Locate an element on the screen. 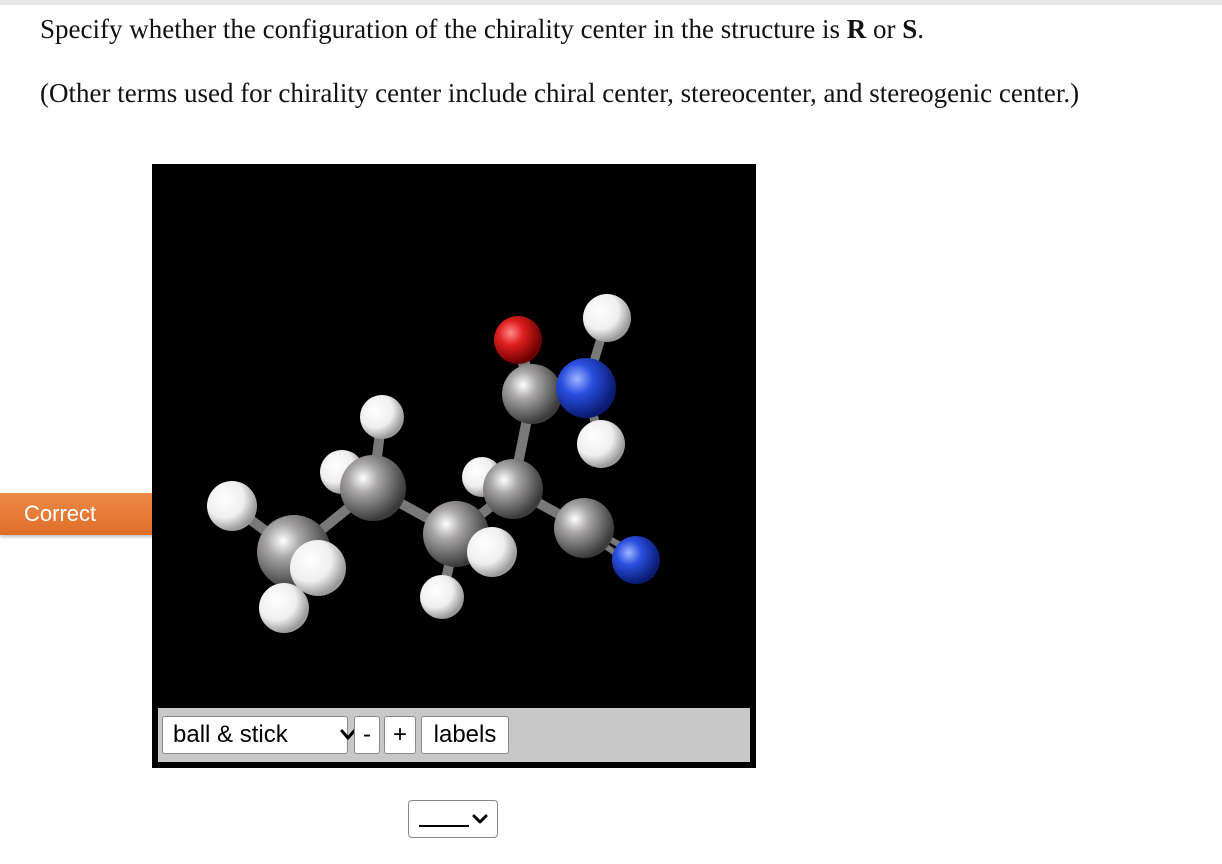  zoom-in-button: + is located at coordinates (400, 735).